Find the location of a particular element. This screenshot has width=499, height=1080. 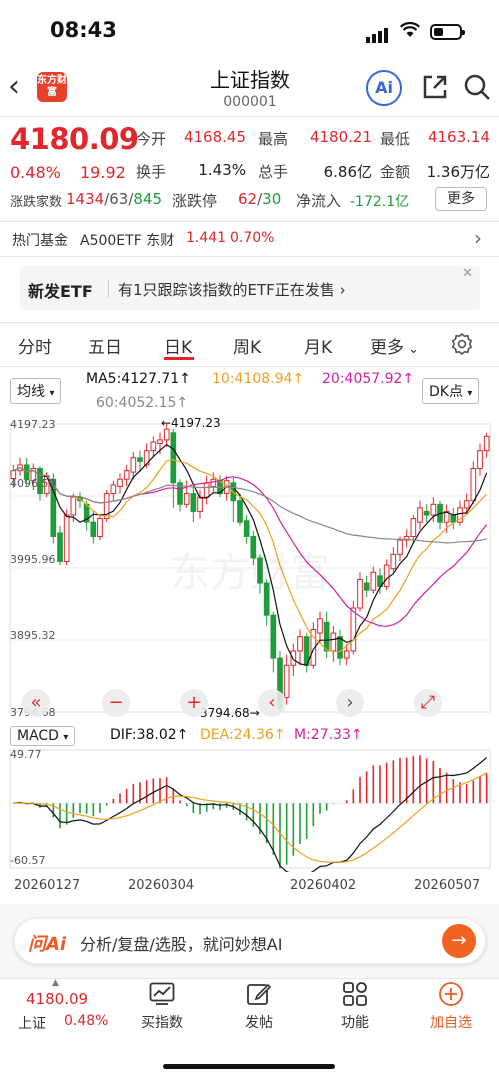

chevron-up-icon: ▲ is located at coordinates (55, 983).